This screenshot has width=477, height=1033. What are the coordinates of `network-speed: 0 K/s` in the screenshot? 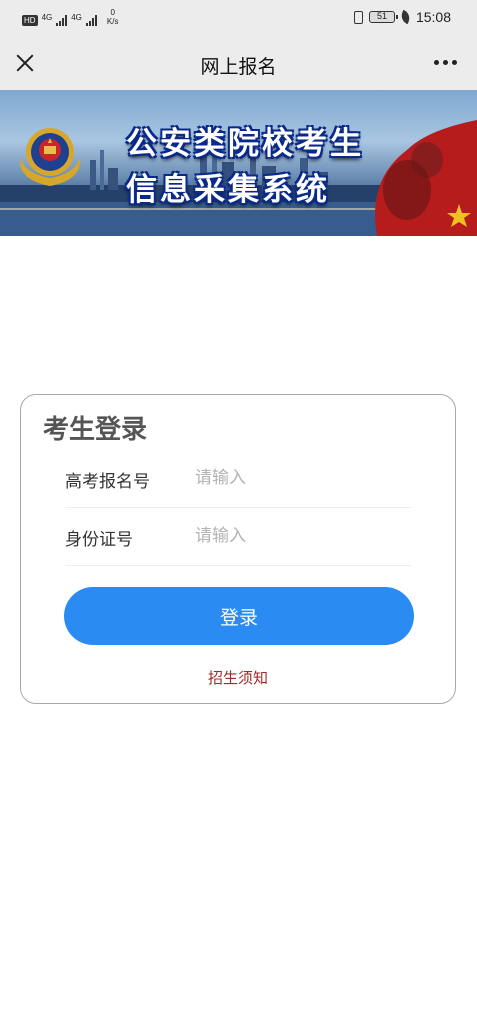 It's located at (113, 17).